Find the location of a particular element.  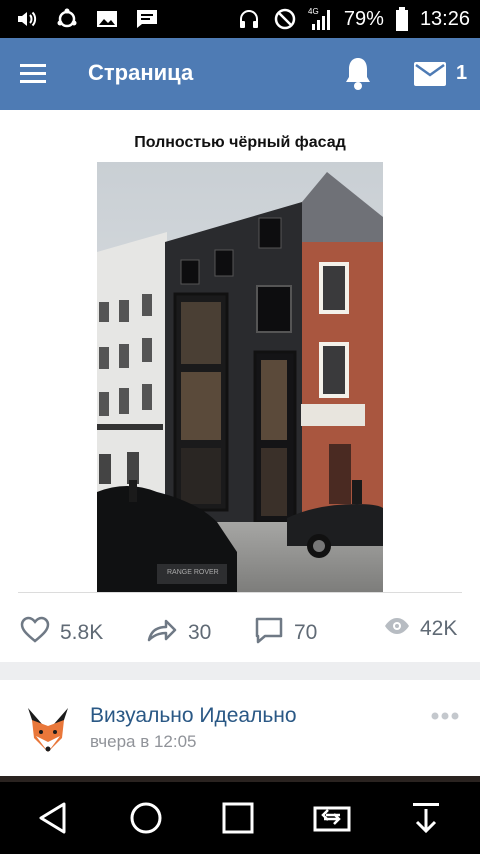

share-icon is located at coordinates (162, 633).